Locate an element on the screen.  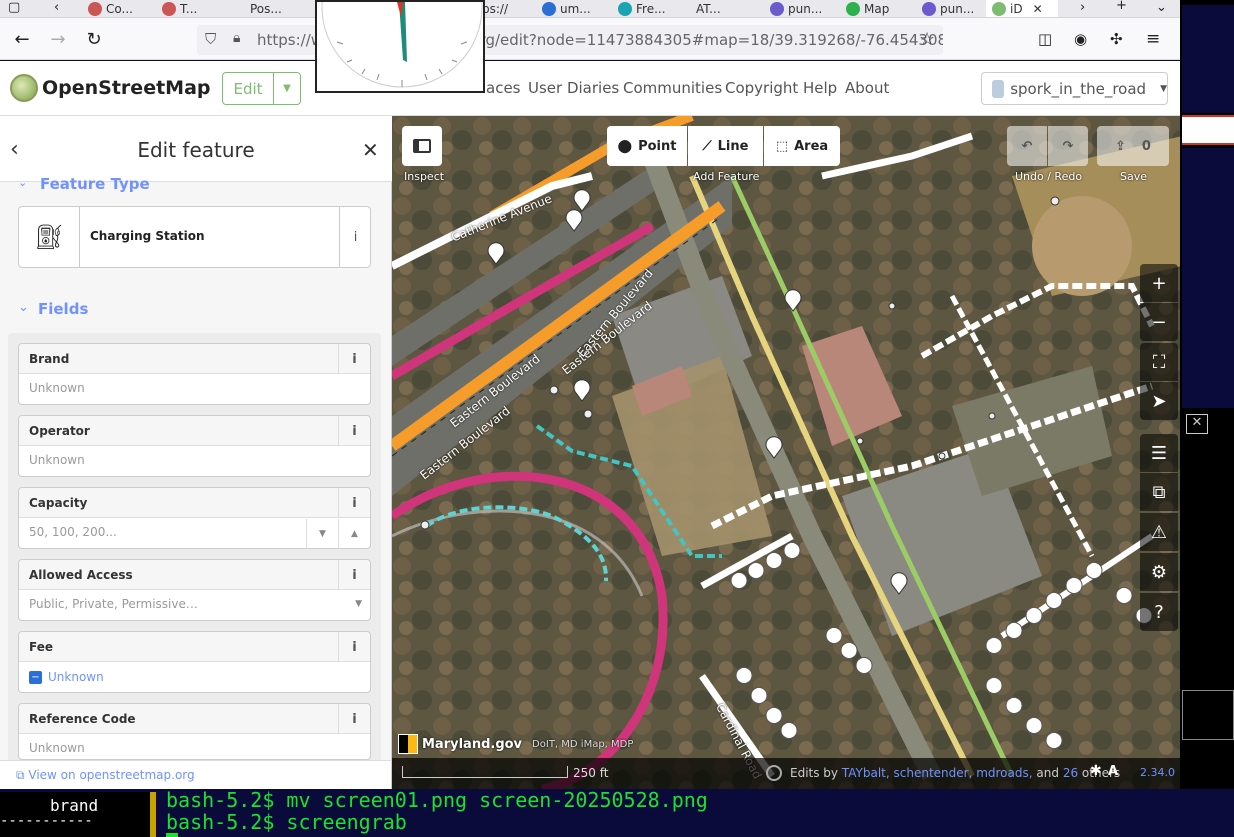
add-line-button: ⟋ Line is located at coordinates (725, 146).